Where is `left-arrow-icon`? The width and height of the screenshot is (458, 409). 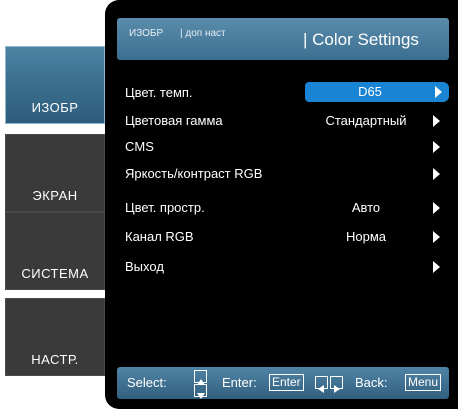
left-arrow-icon is located at coordinates (321, 384).